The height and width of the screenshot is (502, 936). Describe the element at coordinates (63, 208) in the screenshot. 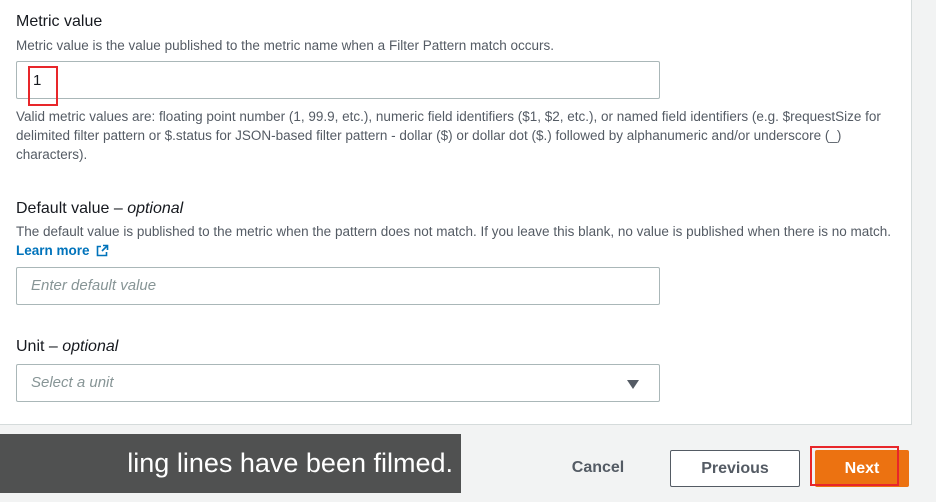

I see `default-value-label-text: Default value` at that location.